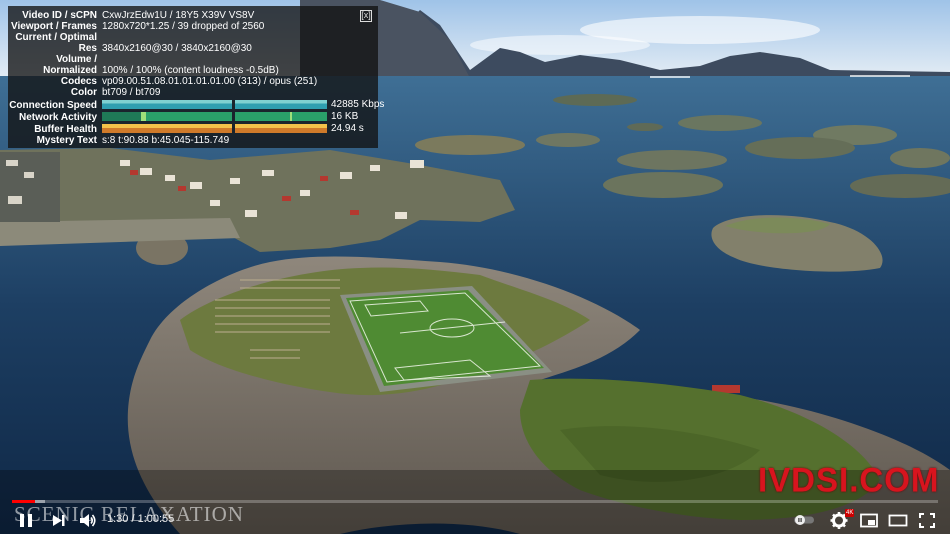 Image resolution: width=950 pixels, height=534 pixels. I want to click on theater-mode-button, so click(898, 520).